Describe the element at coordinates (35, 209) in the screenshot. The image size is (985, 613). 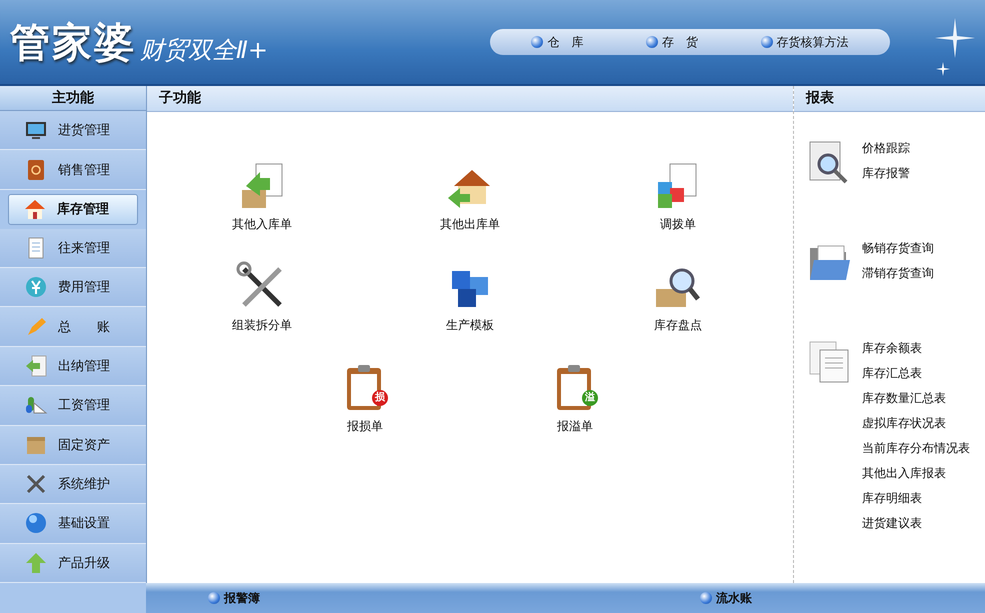
I see `house-icon` at that location.